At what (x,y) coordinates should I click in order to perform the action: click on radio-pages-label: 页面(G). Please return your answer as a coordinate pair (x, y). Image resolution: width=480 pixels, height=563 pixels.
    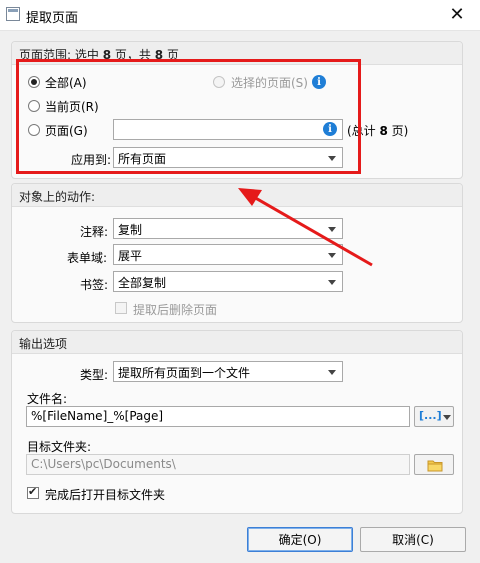
    Looking at the image, I should click on (66, 131).